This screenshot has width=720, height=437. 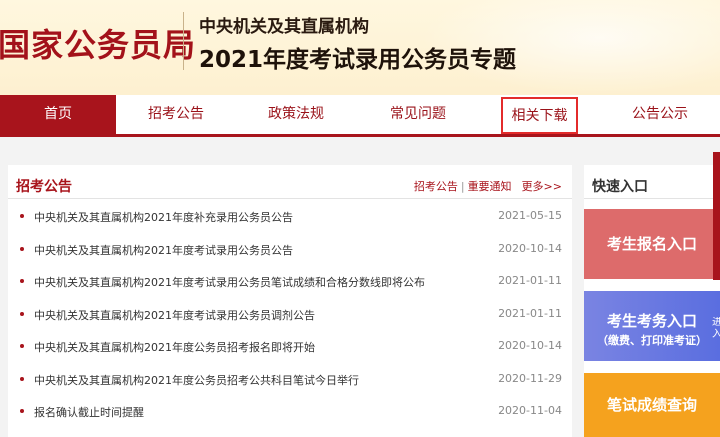 I want to click on quick-entry-panel: 快速入口 考生报名入口 考生考务入口 （缴费、打印准考证） 笔试成绩查询, so click(x=652, y=301).